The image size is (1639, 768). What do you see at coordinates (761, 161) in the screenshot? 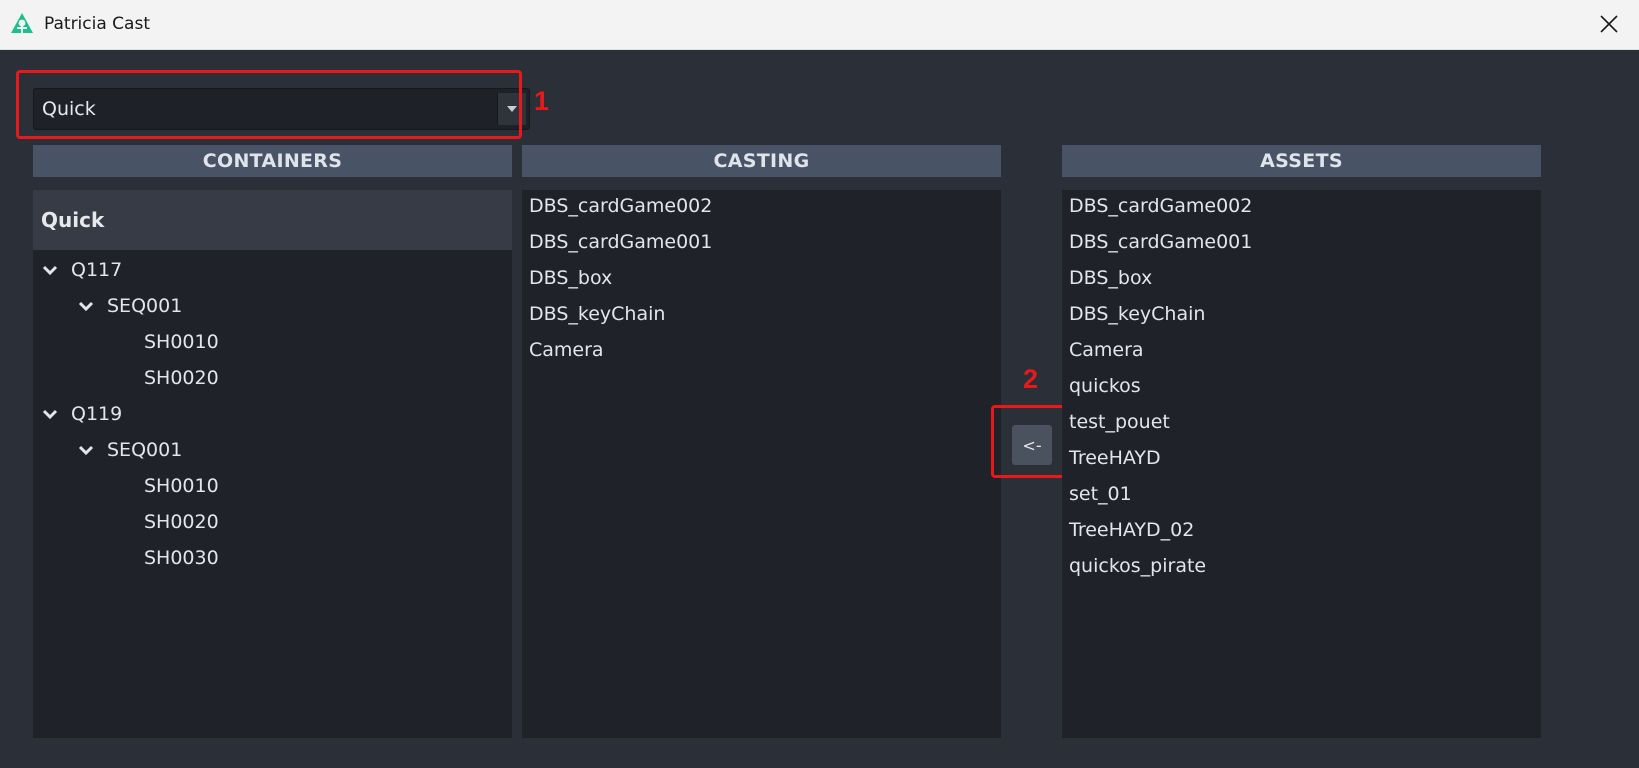
I see `casting-header: CASTING` at bounding box center [761, 161].